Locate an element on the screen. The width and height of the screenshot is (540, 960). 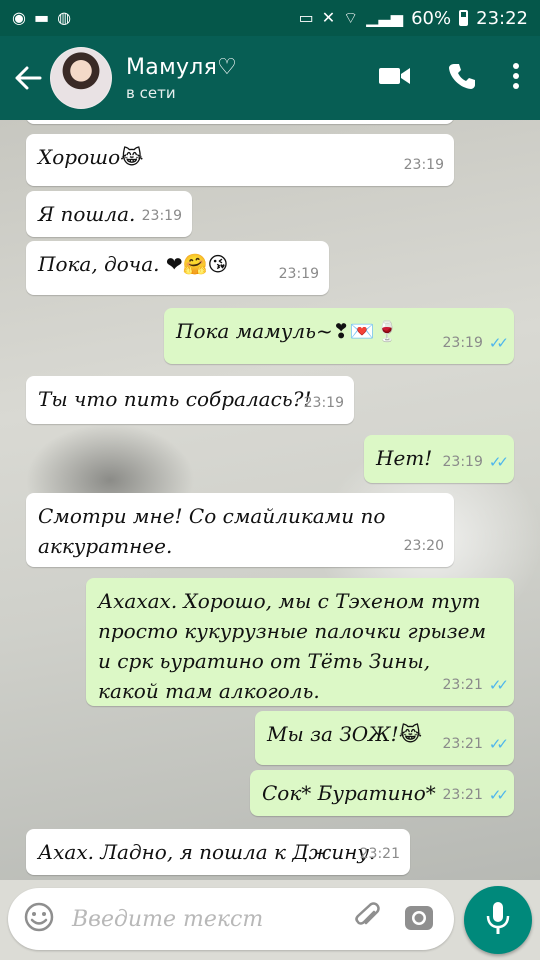
quoted-message-edge is located at coordinates (240, 122).